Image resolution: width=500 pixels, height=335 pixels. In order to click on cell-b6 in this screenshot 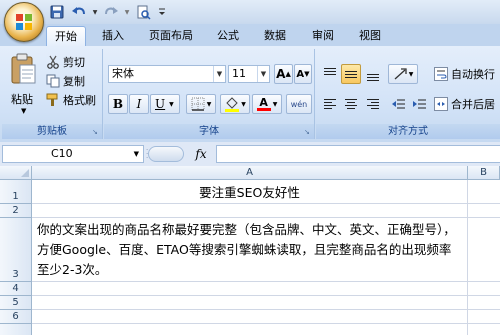, I will do `click(484, 317)`.